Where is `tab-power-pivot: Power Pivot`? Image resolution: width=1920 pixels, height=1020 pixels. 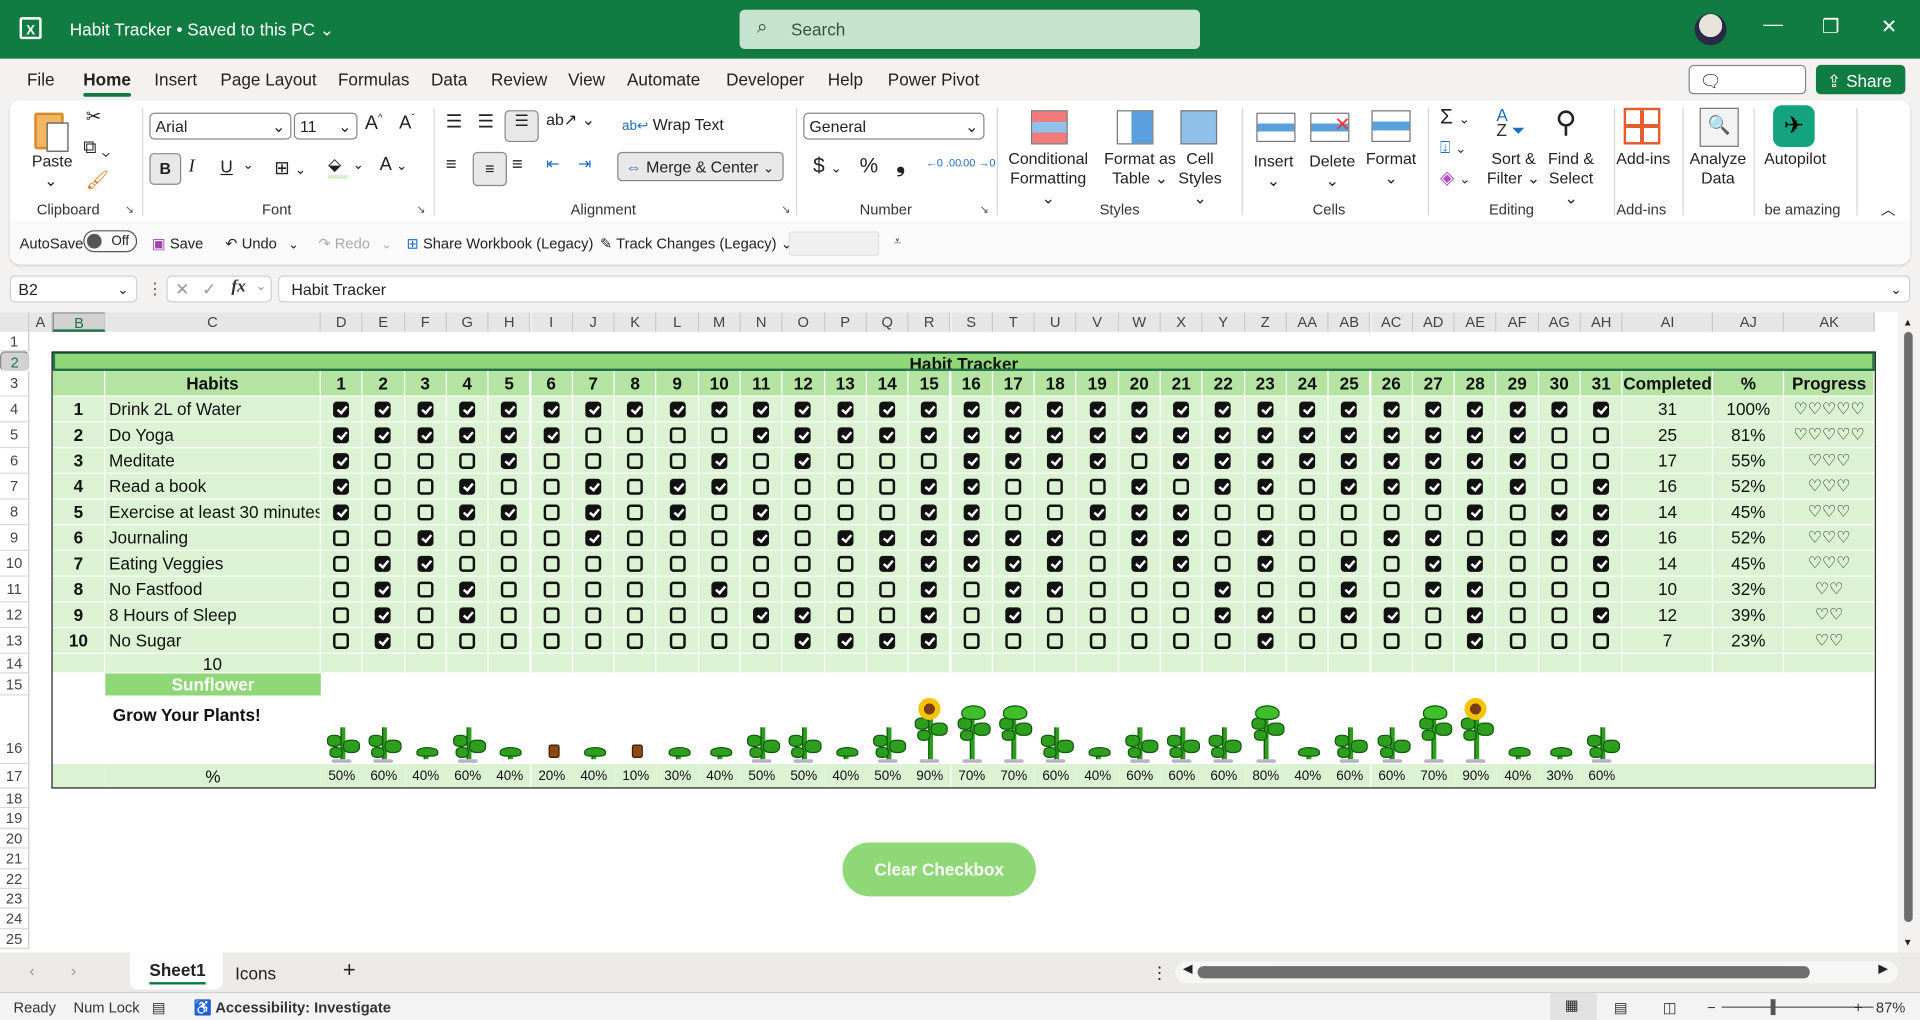 tab-power-pivot: Power Pivot is located at coordinates (933, 80).